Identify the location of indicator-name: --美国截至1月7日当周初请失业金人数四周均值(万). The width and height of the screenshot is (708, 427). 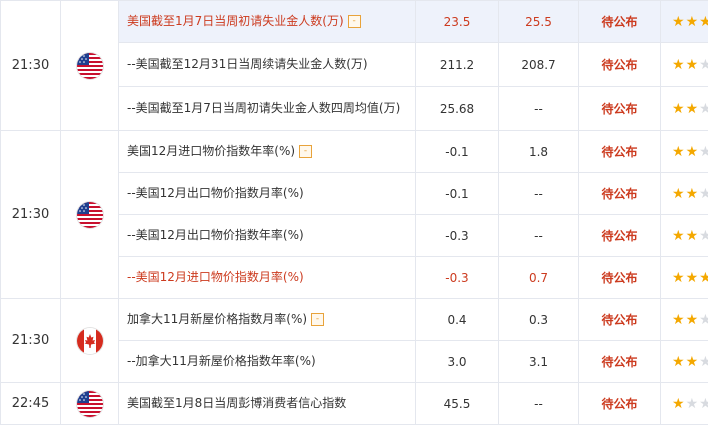
(267, 108).